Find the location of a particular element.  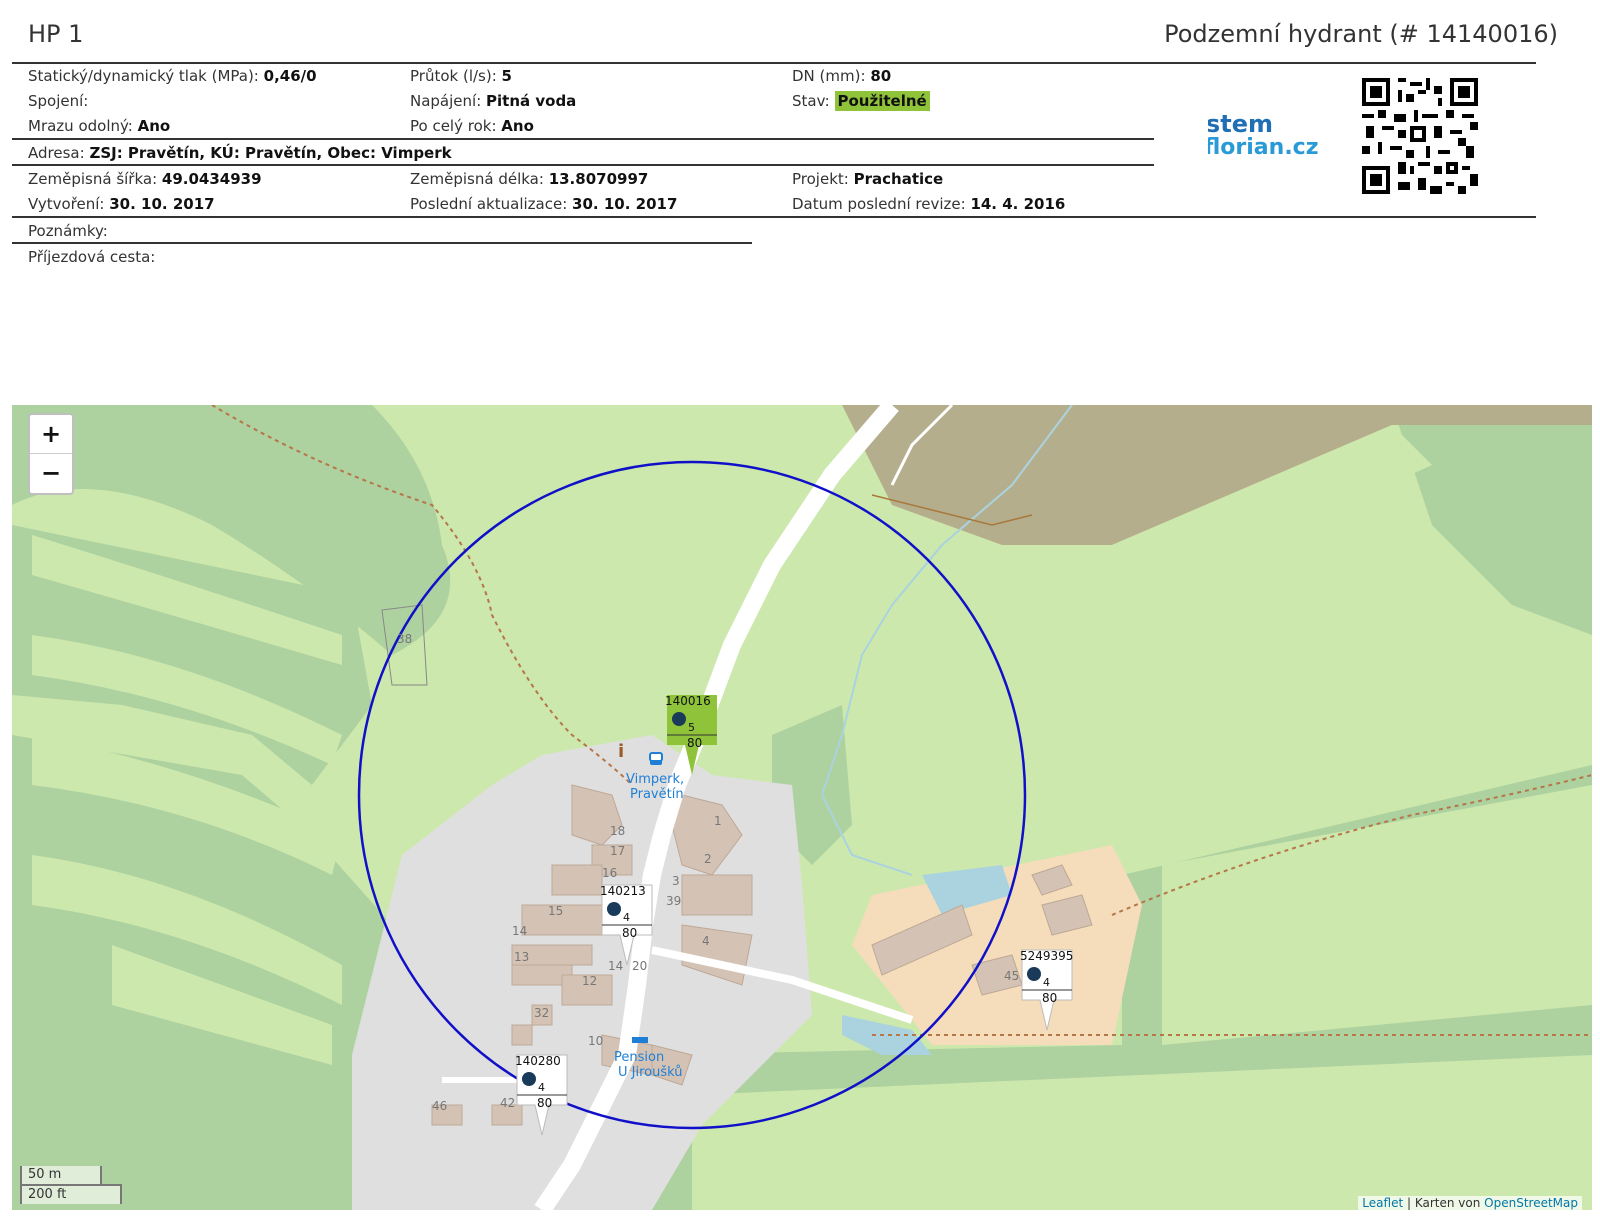

house-number: 3 is located at coordinates (676, 881).